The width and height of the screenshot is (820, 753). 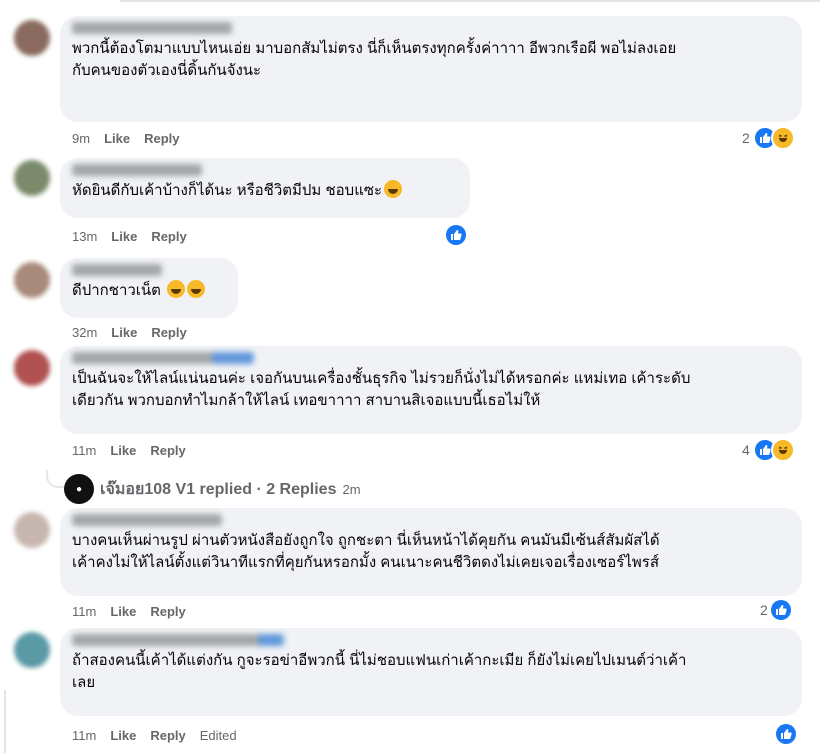 I want to click on comment-actions: 13m Like Reply, so click(x=129, y=236).